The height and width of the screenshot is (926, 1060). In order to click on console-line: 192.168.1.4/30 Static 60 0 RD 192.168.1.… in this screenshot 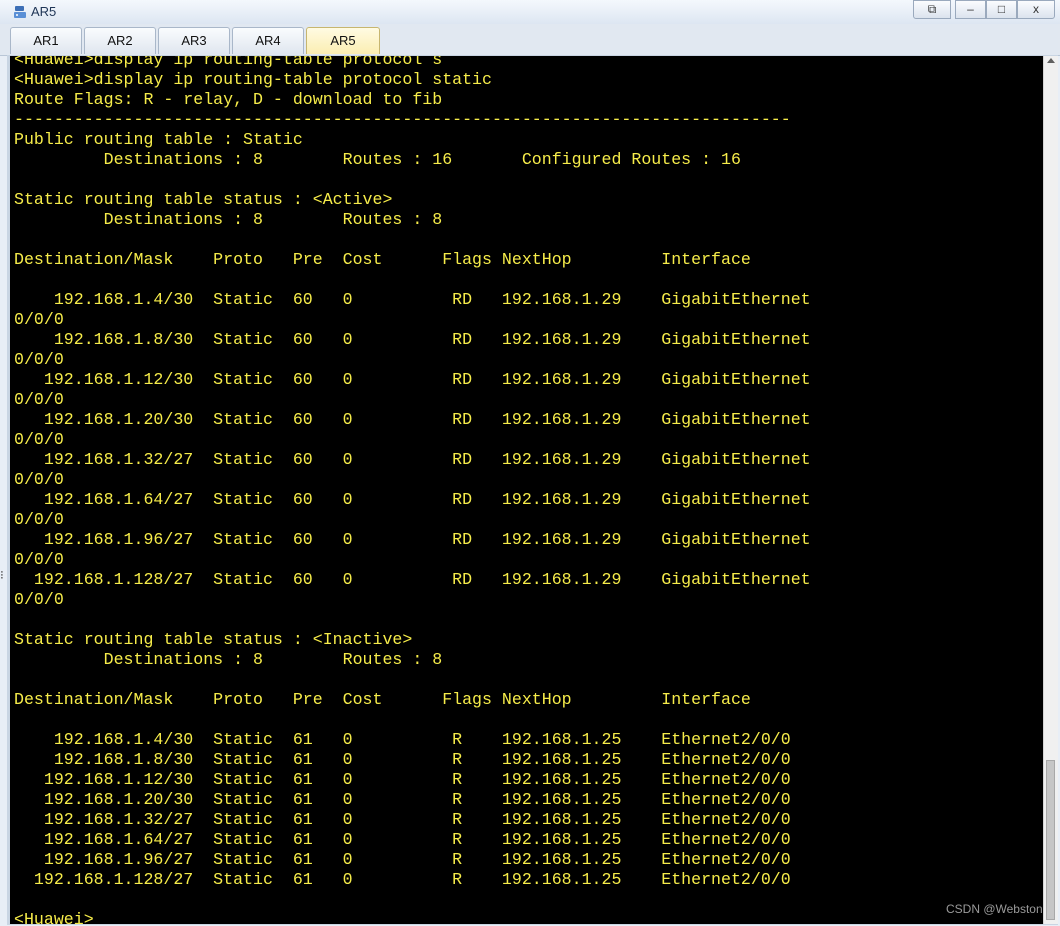, I will do `click(412, 299)`.